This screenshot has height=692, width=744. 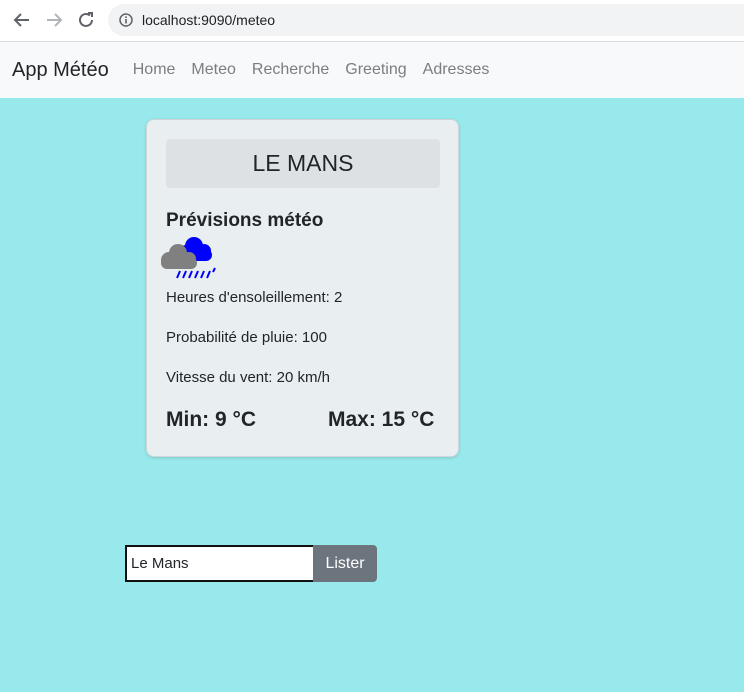 What do you see at coordinates (60, 70) in the screenshot?
I see `brand-link: App Météo` at bounding box center [60, 70].